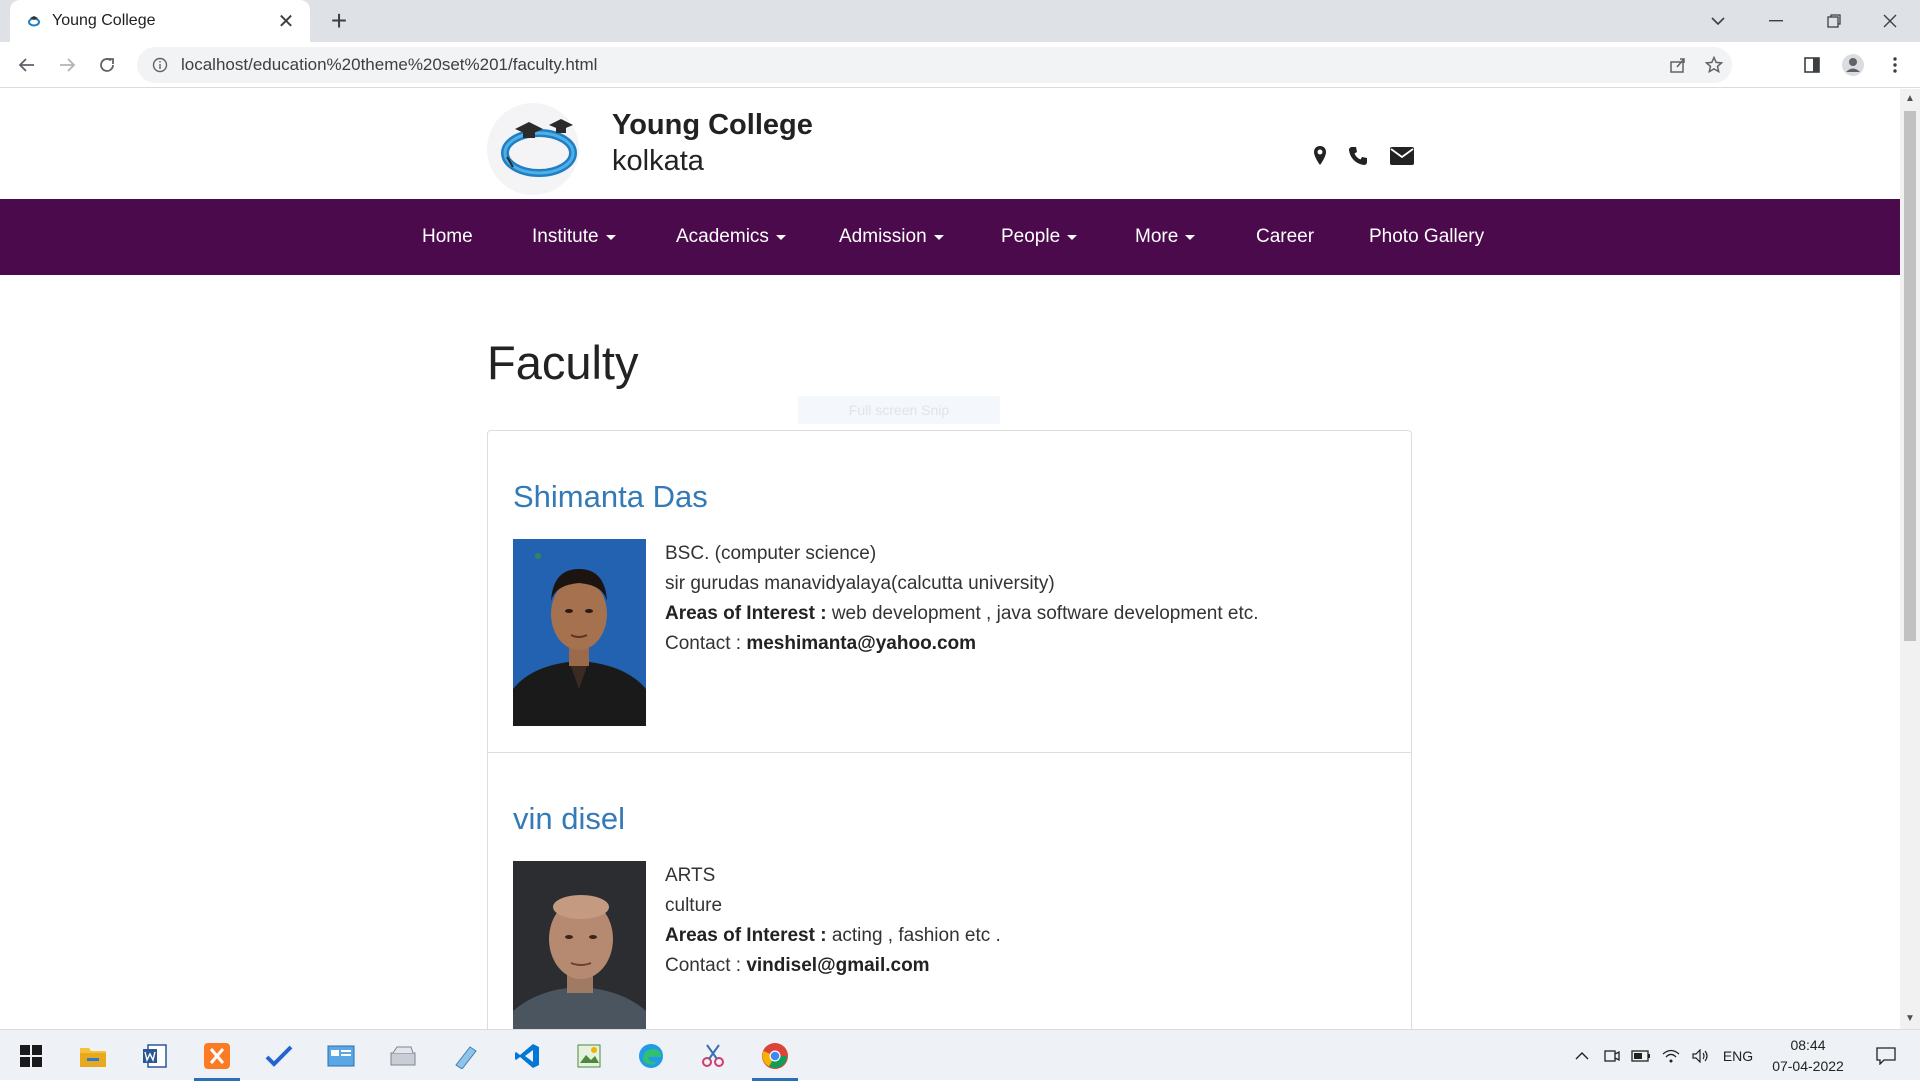 This screenshot has height=1081, width=1920. What do you see at coordinates (160, 21) in the screenshot?
I see `browser-tab: Young College ✕` at bounding box center [160, 21].